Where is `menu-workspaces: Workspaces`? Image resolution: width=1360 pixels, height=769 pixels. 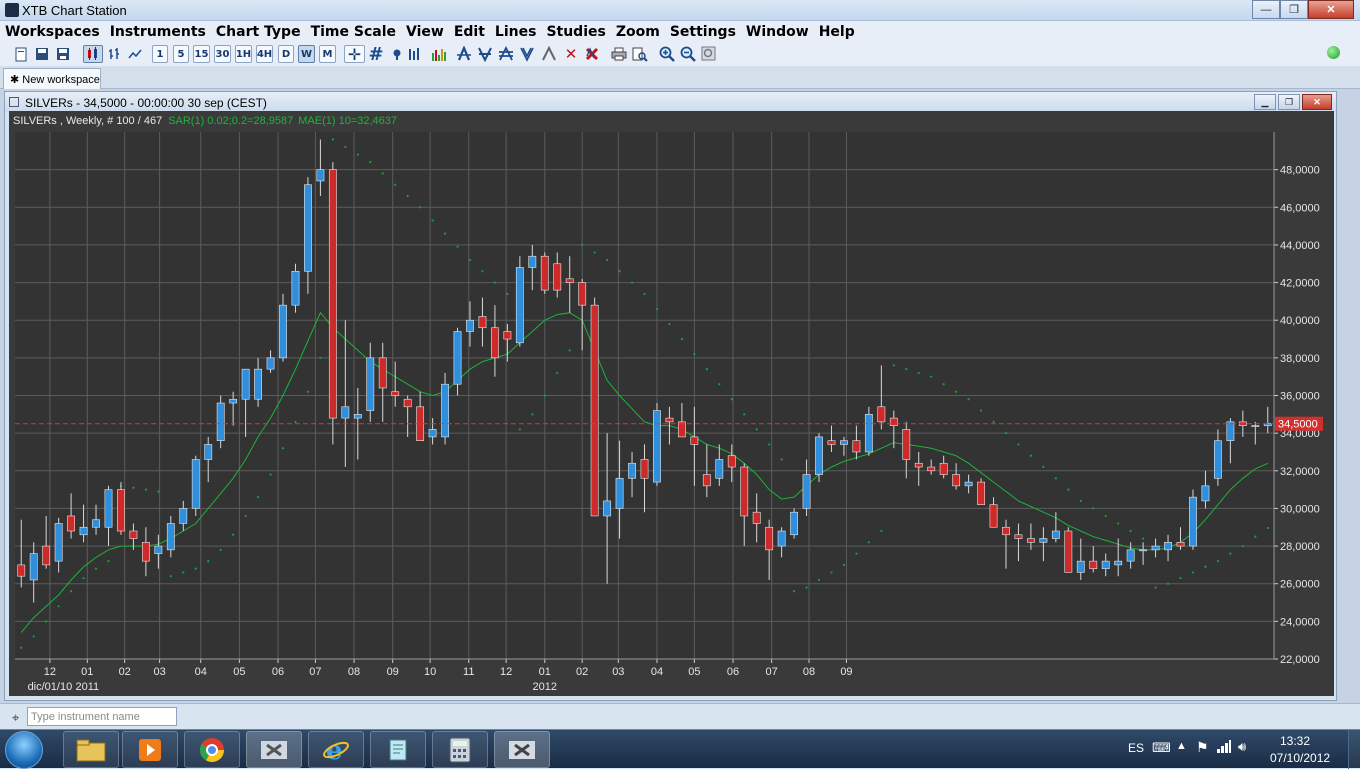 menu-workspaces: Workspaces is located at coordinates (52, 32).